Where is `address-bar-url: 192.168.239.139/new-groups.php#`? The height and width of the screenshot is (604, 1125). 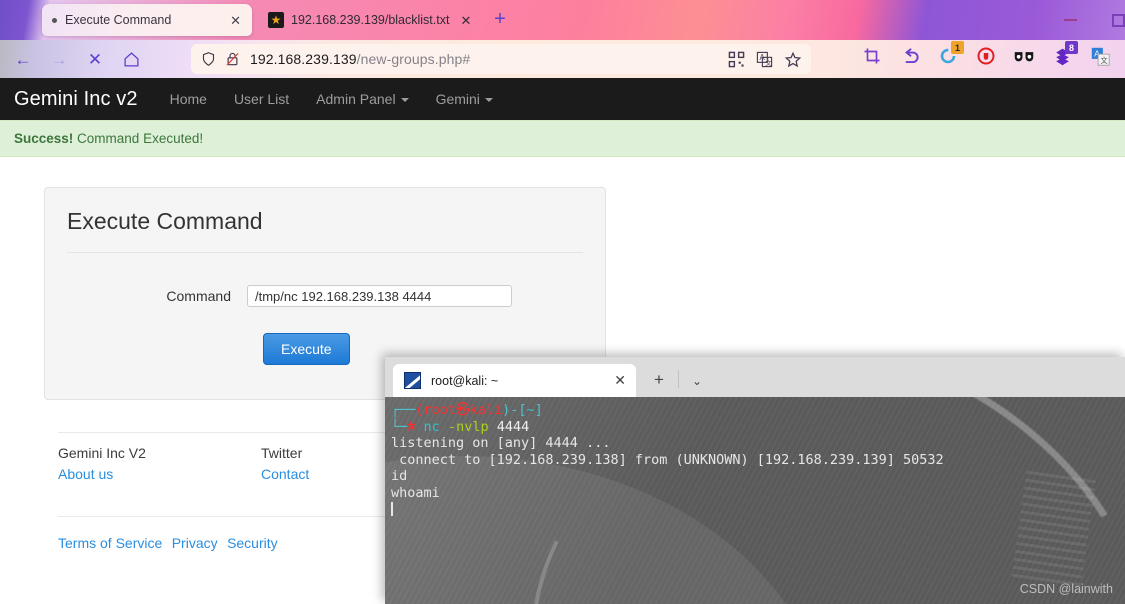
address-bar-url: 192.168.239.139/new-groups.php# is located at coordinates (360, 59).